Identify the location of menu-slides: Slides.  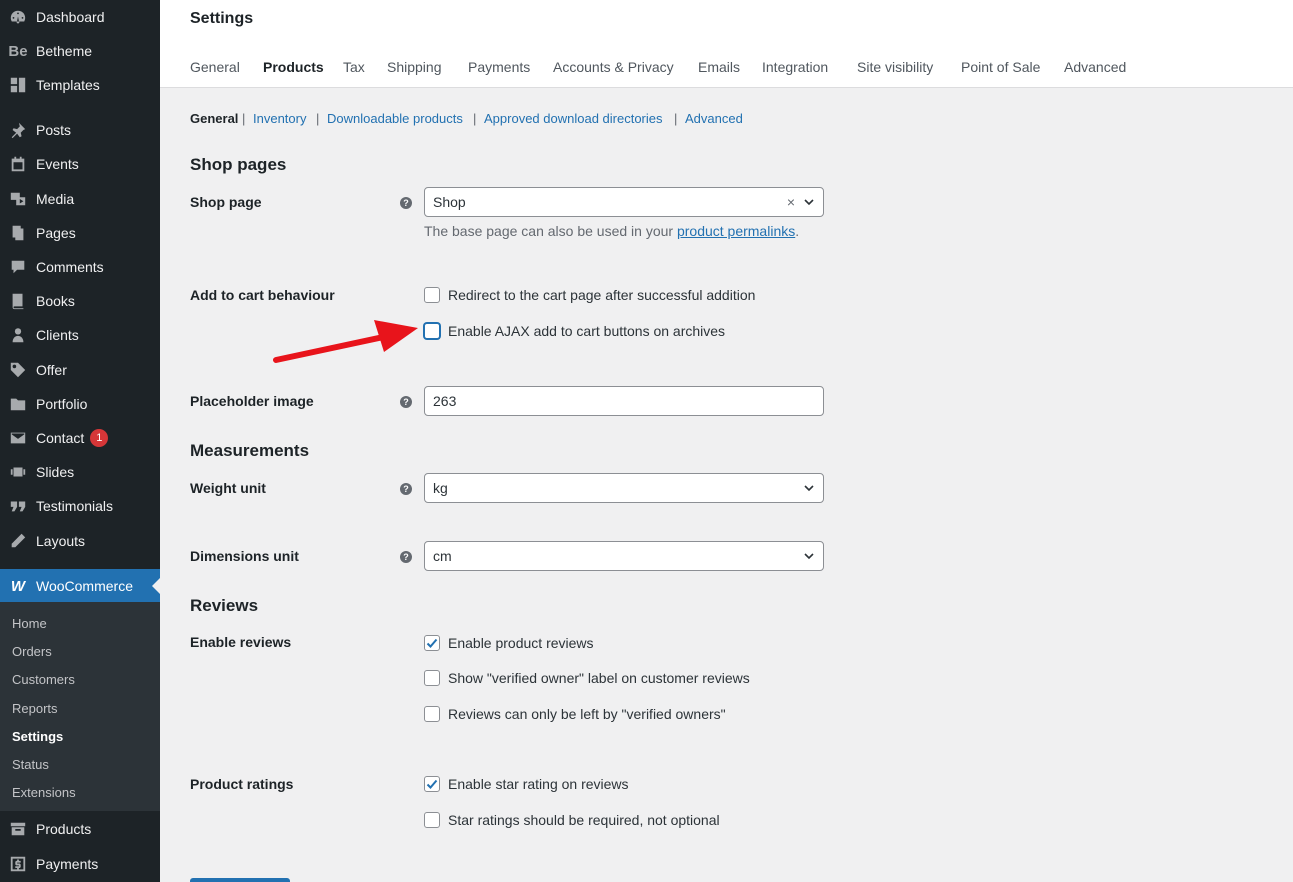
(80, 472).